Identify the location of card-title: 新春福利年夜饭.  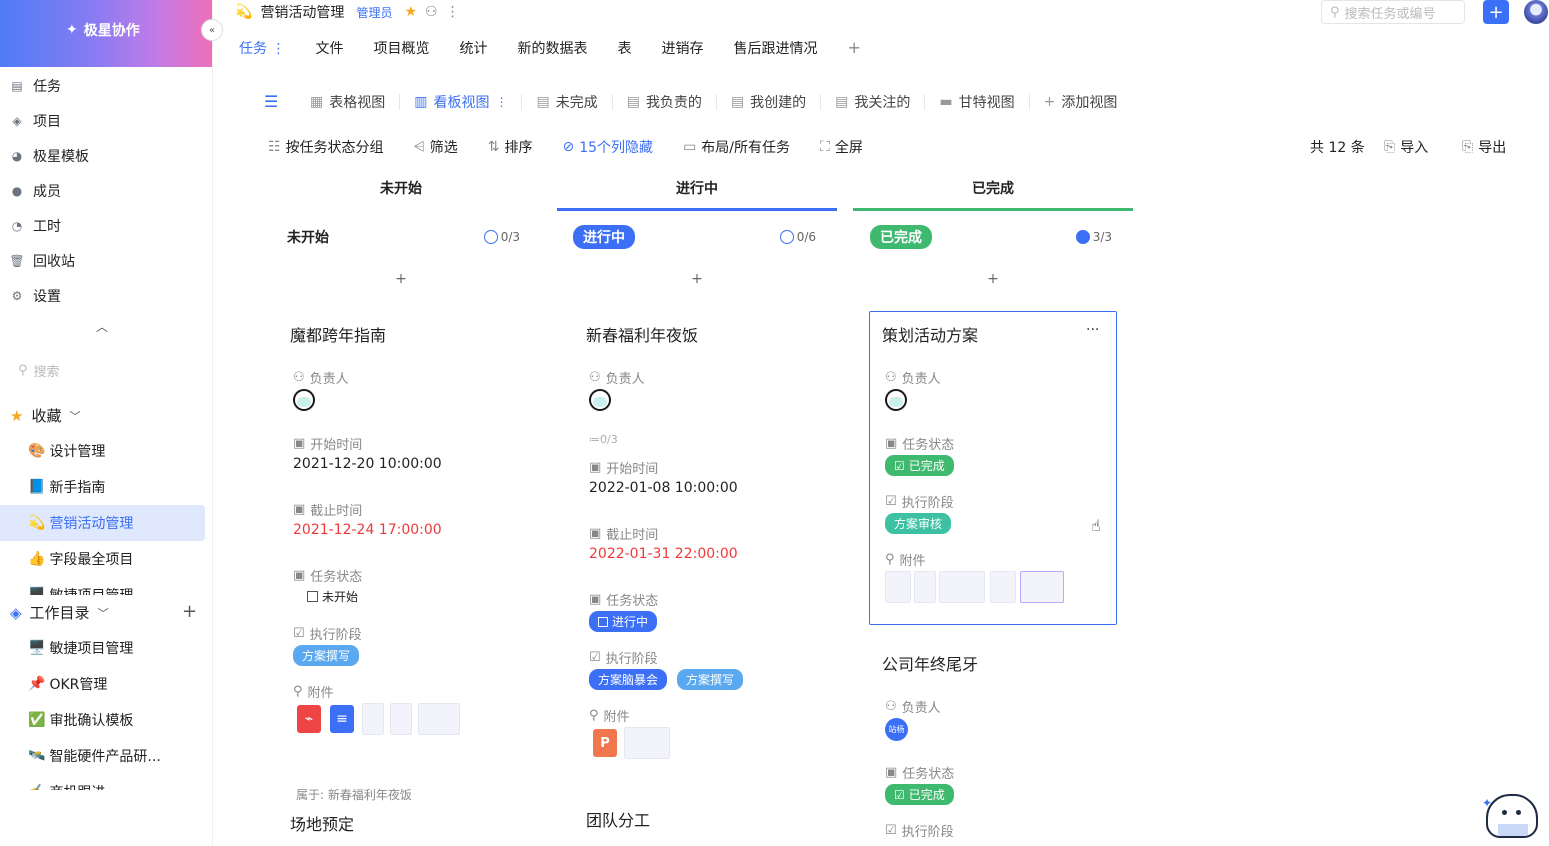
(642, 334).